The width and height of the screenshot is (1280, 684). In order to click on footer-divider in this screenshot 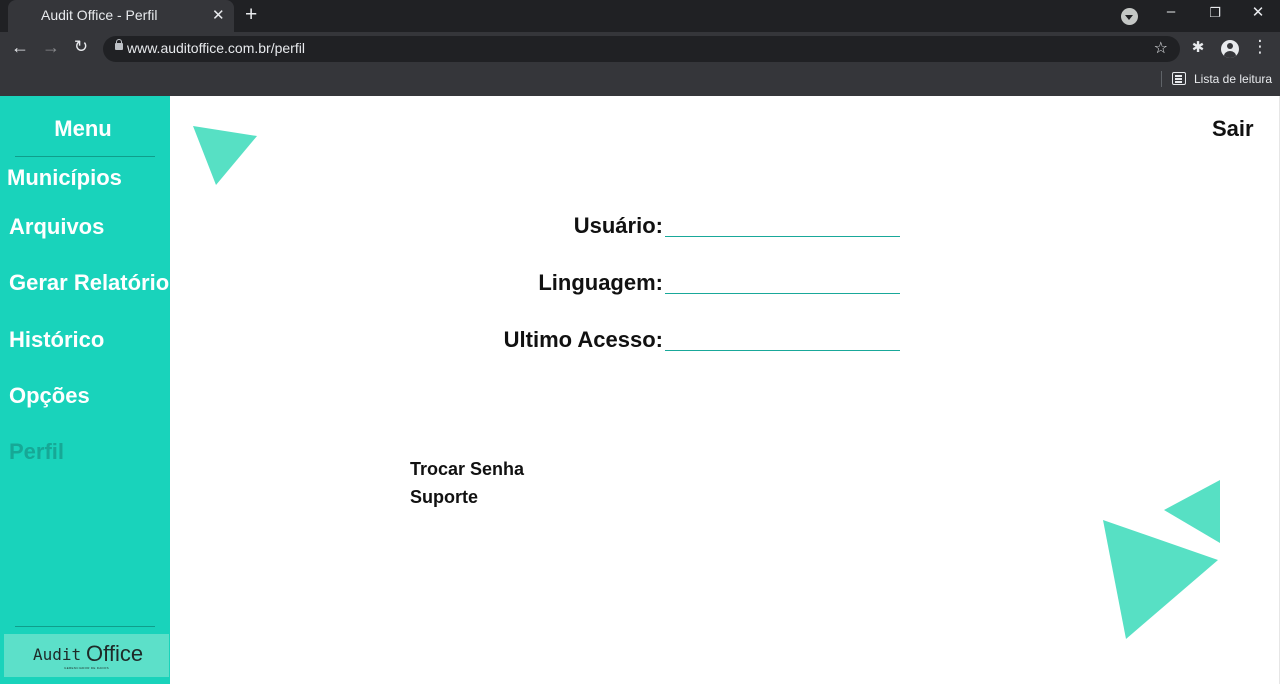, I will do `click(85, 626)`.